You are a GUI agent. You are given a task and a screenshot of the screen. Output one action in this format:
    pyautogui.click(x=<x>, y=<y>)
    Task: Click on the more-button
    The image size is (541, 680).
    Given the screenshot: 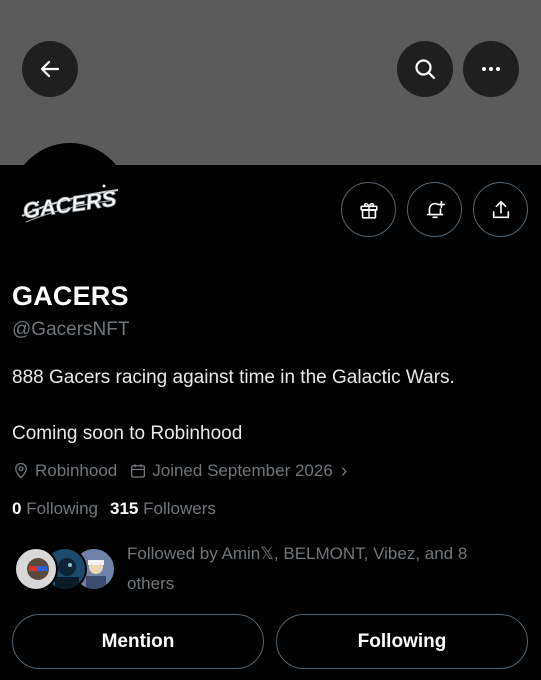 What is the action you would take?
    pyautogui.click(x=491, y=69)
    